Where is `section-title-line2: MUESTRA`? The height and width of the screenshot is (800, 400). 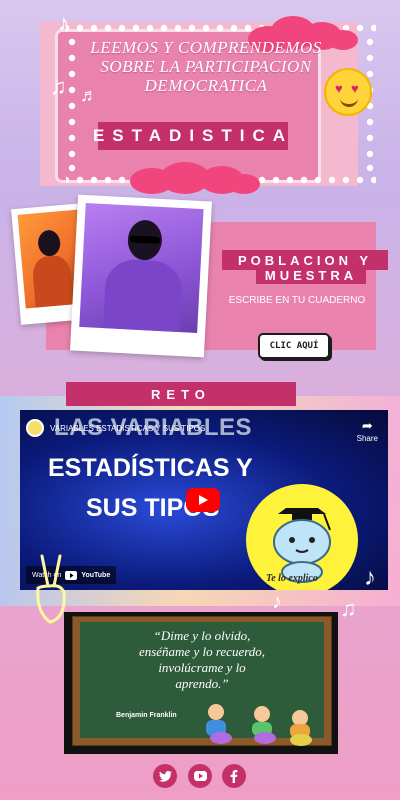
section-title-line2: MUESTRA is located at coordinates (311, 275).